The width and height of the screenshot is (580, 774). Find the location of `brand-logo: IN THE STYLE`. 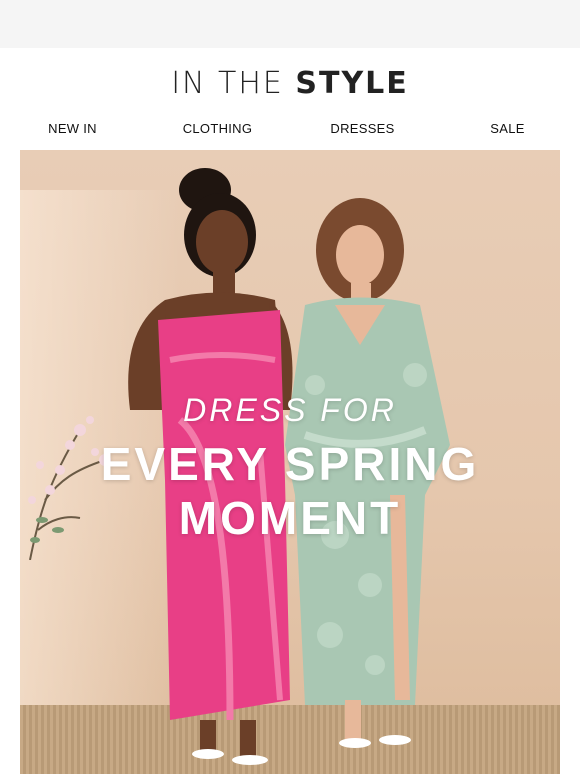

brand-logo: IN THE STYLE is located at coordinates (290, 84).